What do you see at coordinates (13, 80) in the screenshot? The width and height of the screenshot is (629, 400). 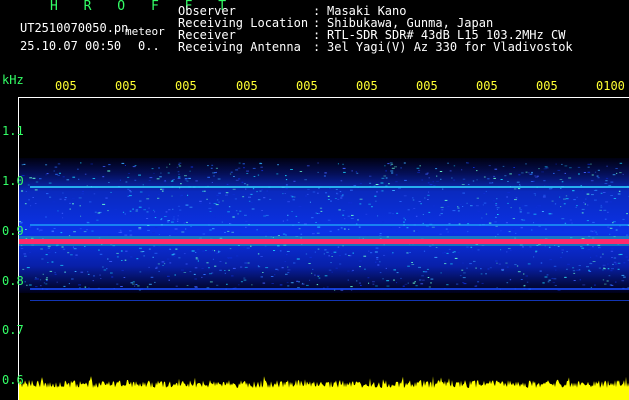 I see `y-unit-label: kHz` at bounding box center [13, 80].